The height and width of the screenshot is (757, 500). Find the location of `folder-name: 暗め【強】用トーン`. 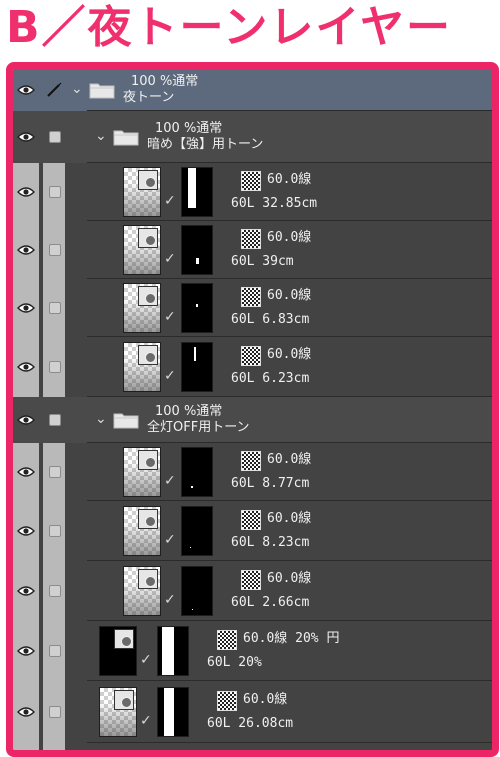

folder-name: 暗め【強】用トーン is located at coordinates (205, 144).